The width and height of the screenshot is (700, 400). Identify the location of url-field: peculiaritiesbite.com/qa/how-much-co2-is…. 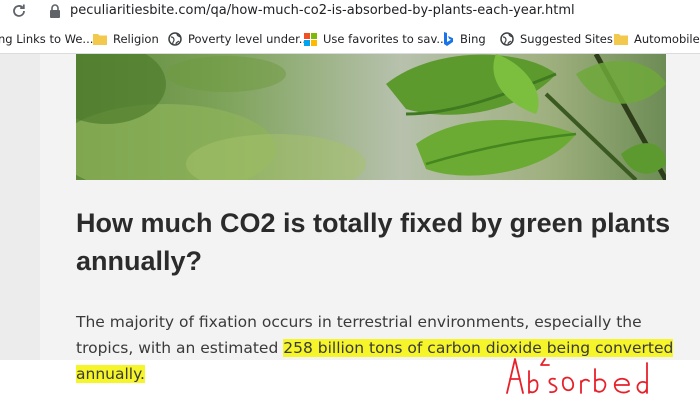
(322, 10).